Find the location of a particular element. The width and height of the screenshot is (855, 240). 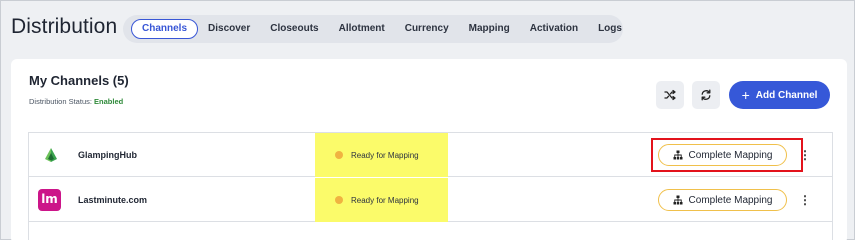

tab-activation: Activation is located at coordinates (554, 29).